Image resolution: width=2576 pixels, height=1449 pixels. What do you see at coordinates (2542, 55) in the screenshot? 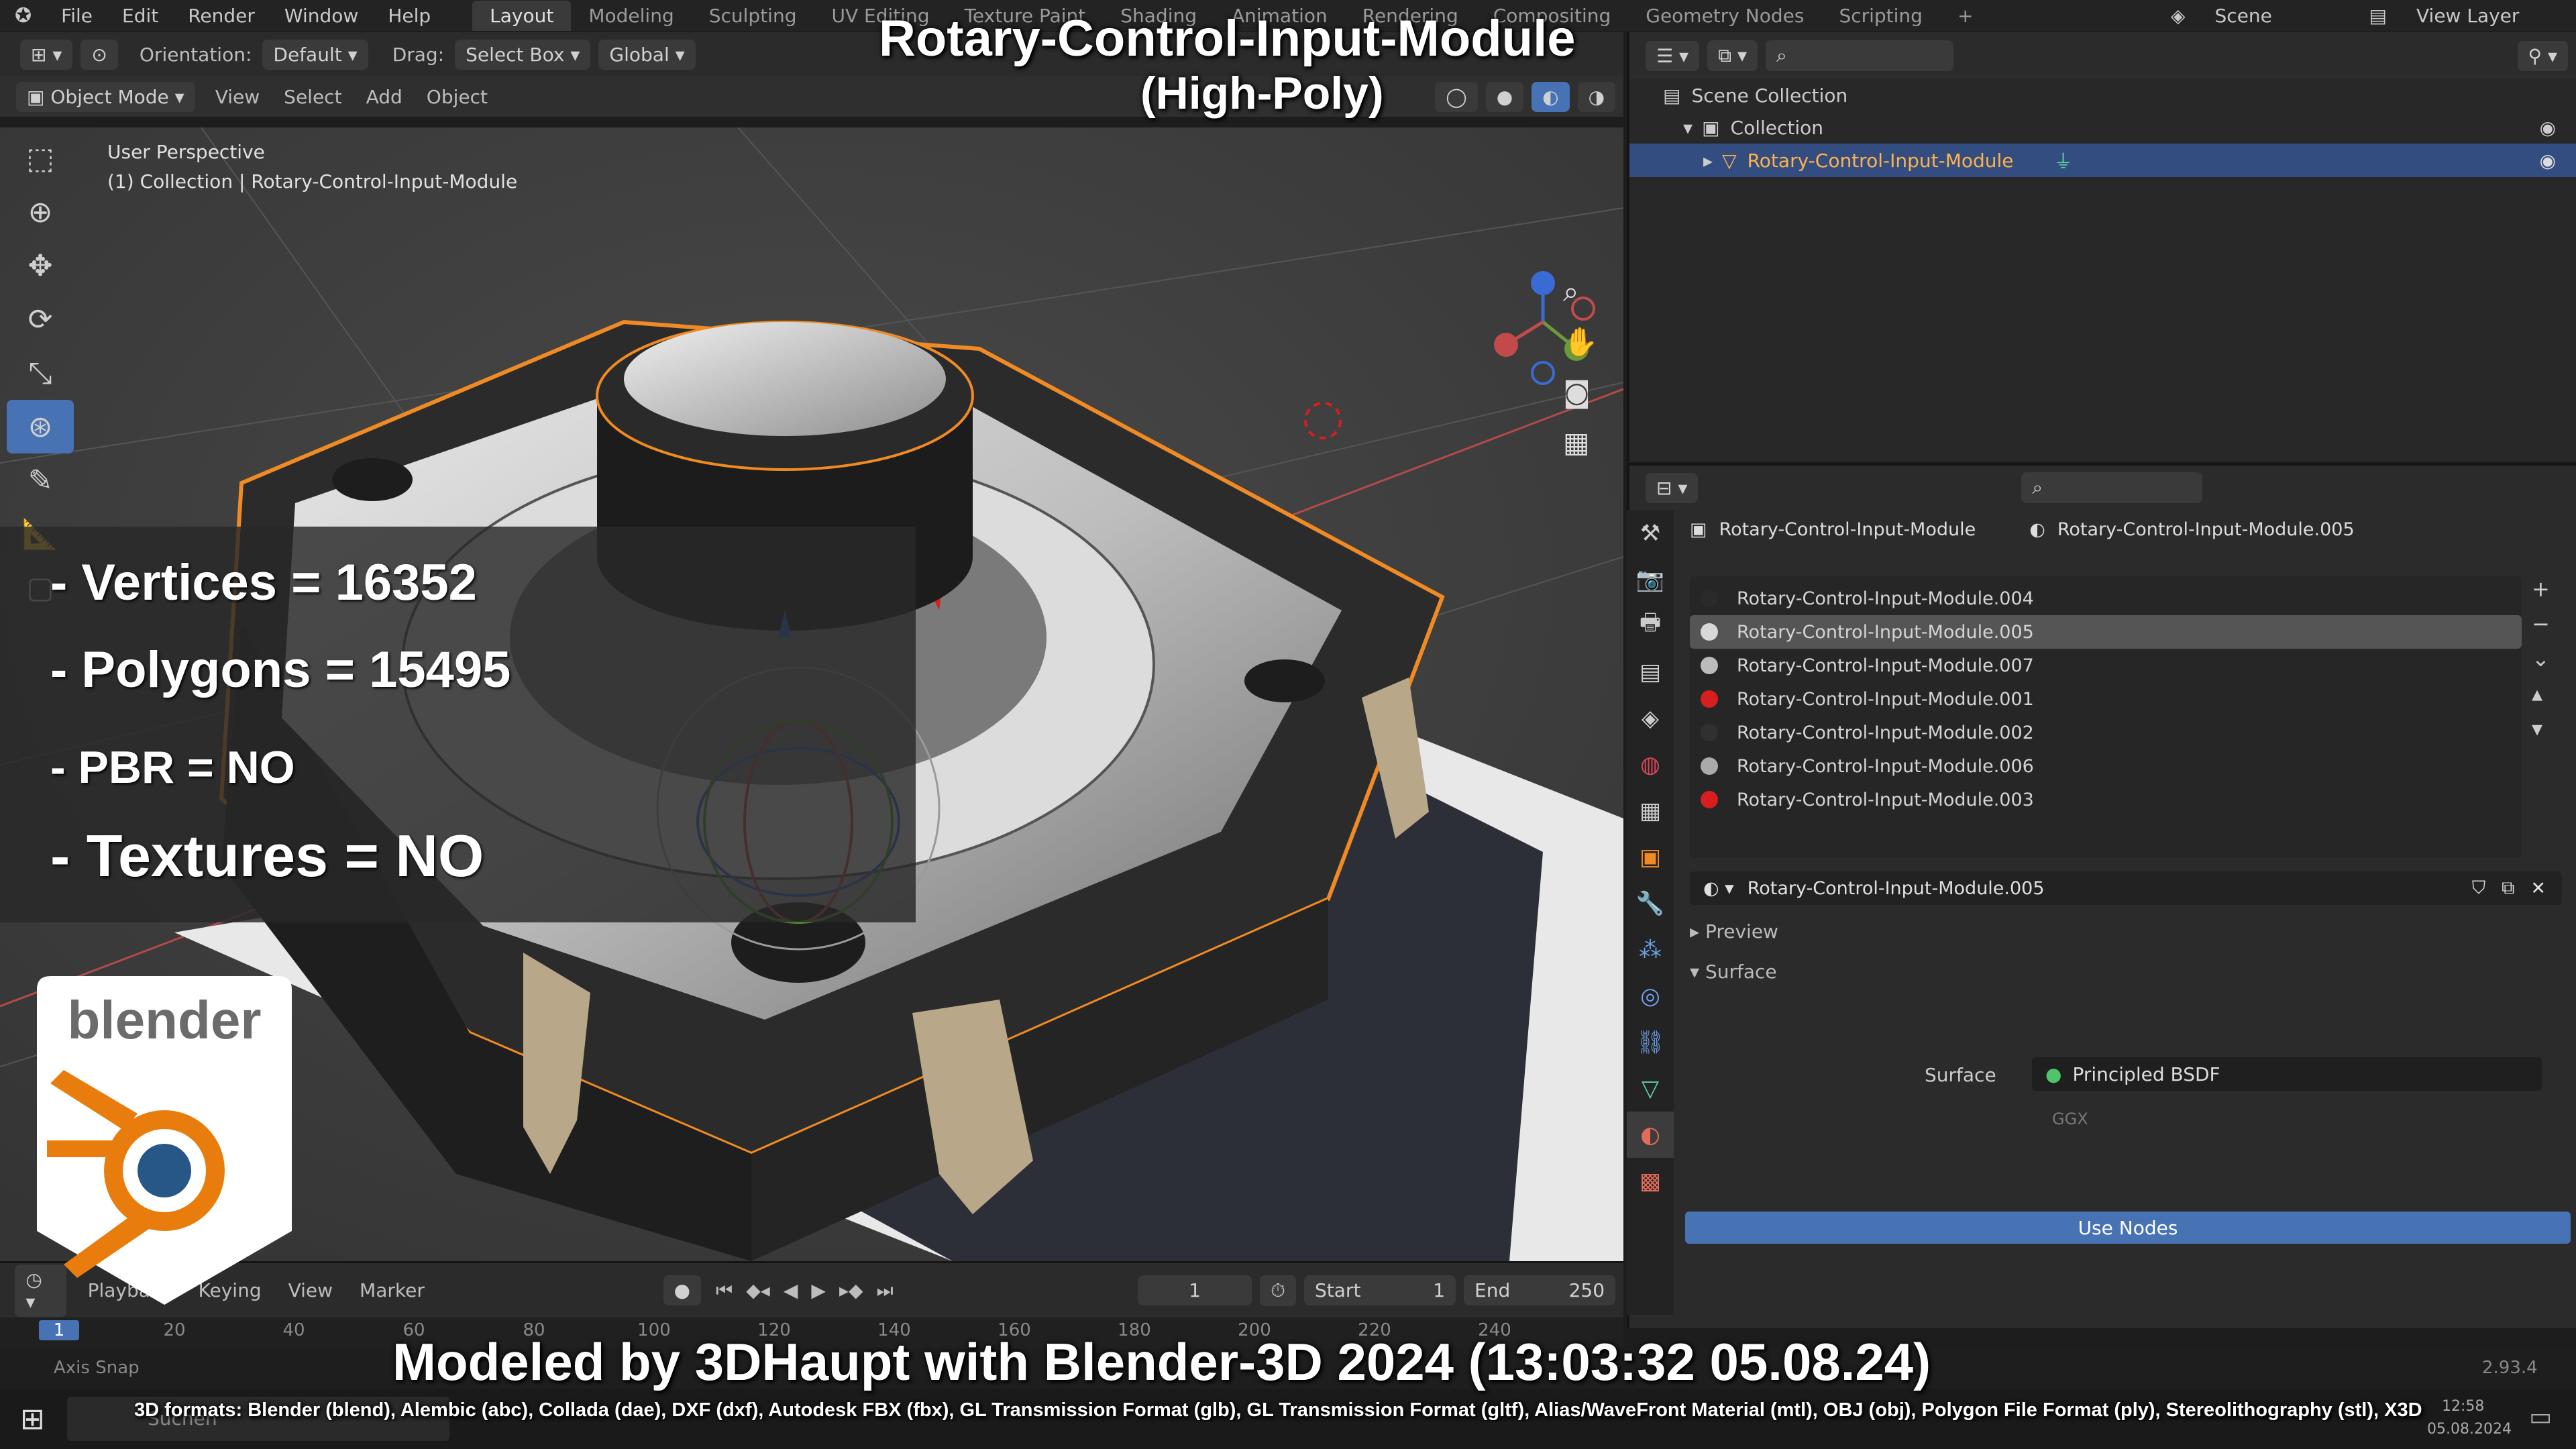
I see `filter-icon: ⚲ ▾` at bounding box center [2542, 55].